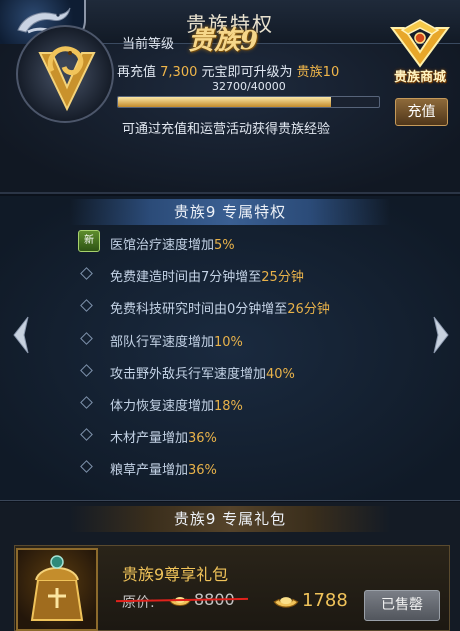  What do you see at coordinates (224, 245) in the screenshot?
I see `privilege-value: 5%` at bounding box center [224, 245].